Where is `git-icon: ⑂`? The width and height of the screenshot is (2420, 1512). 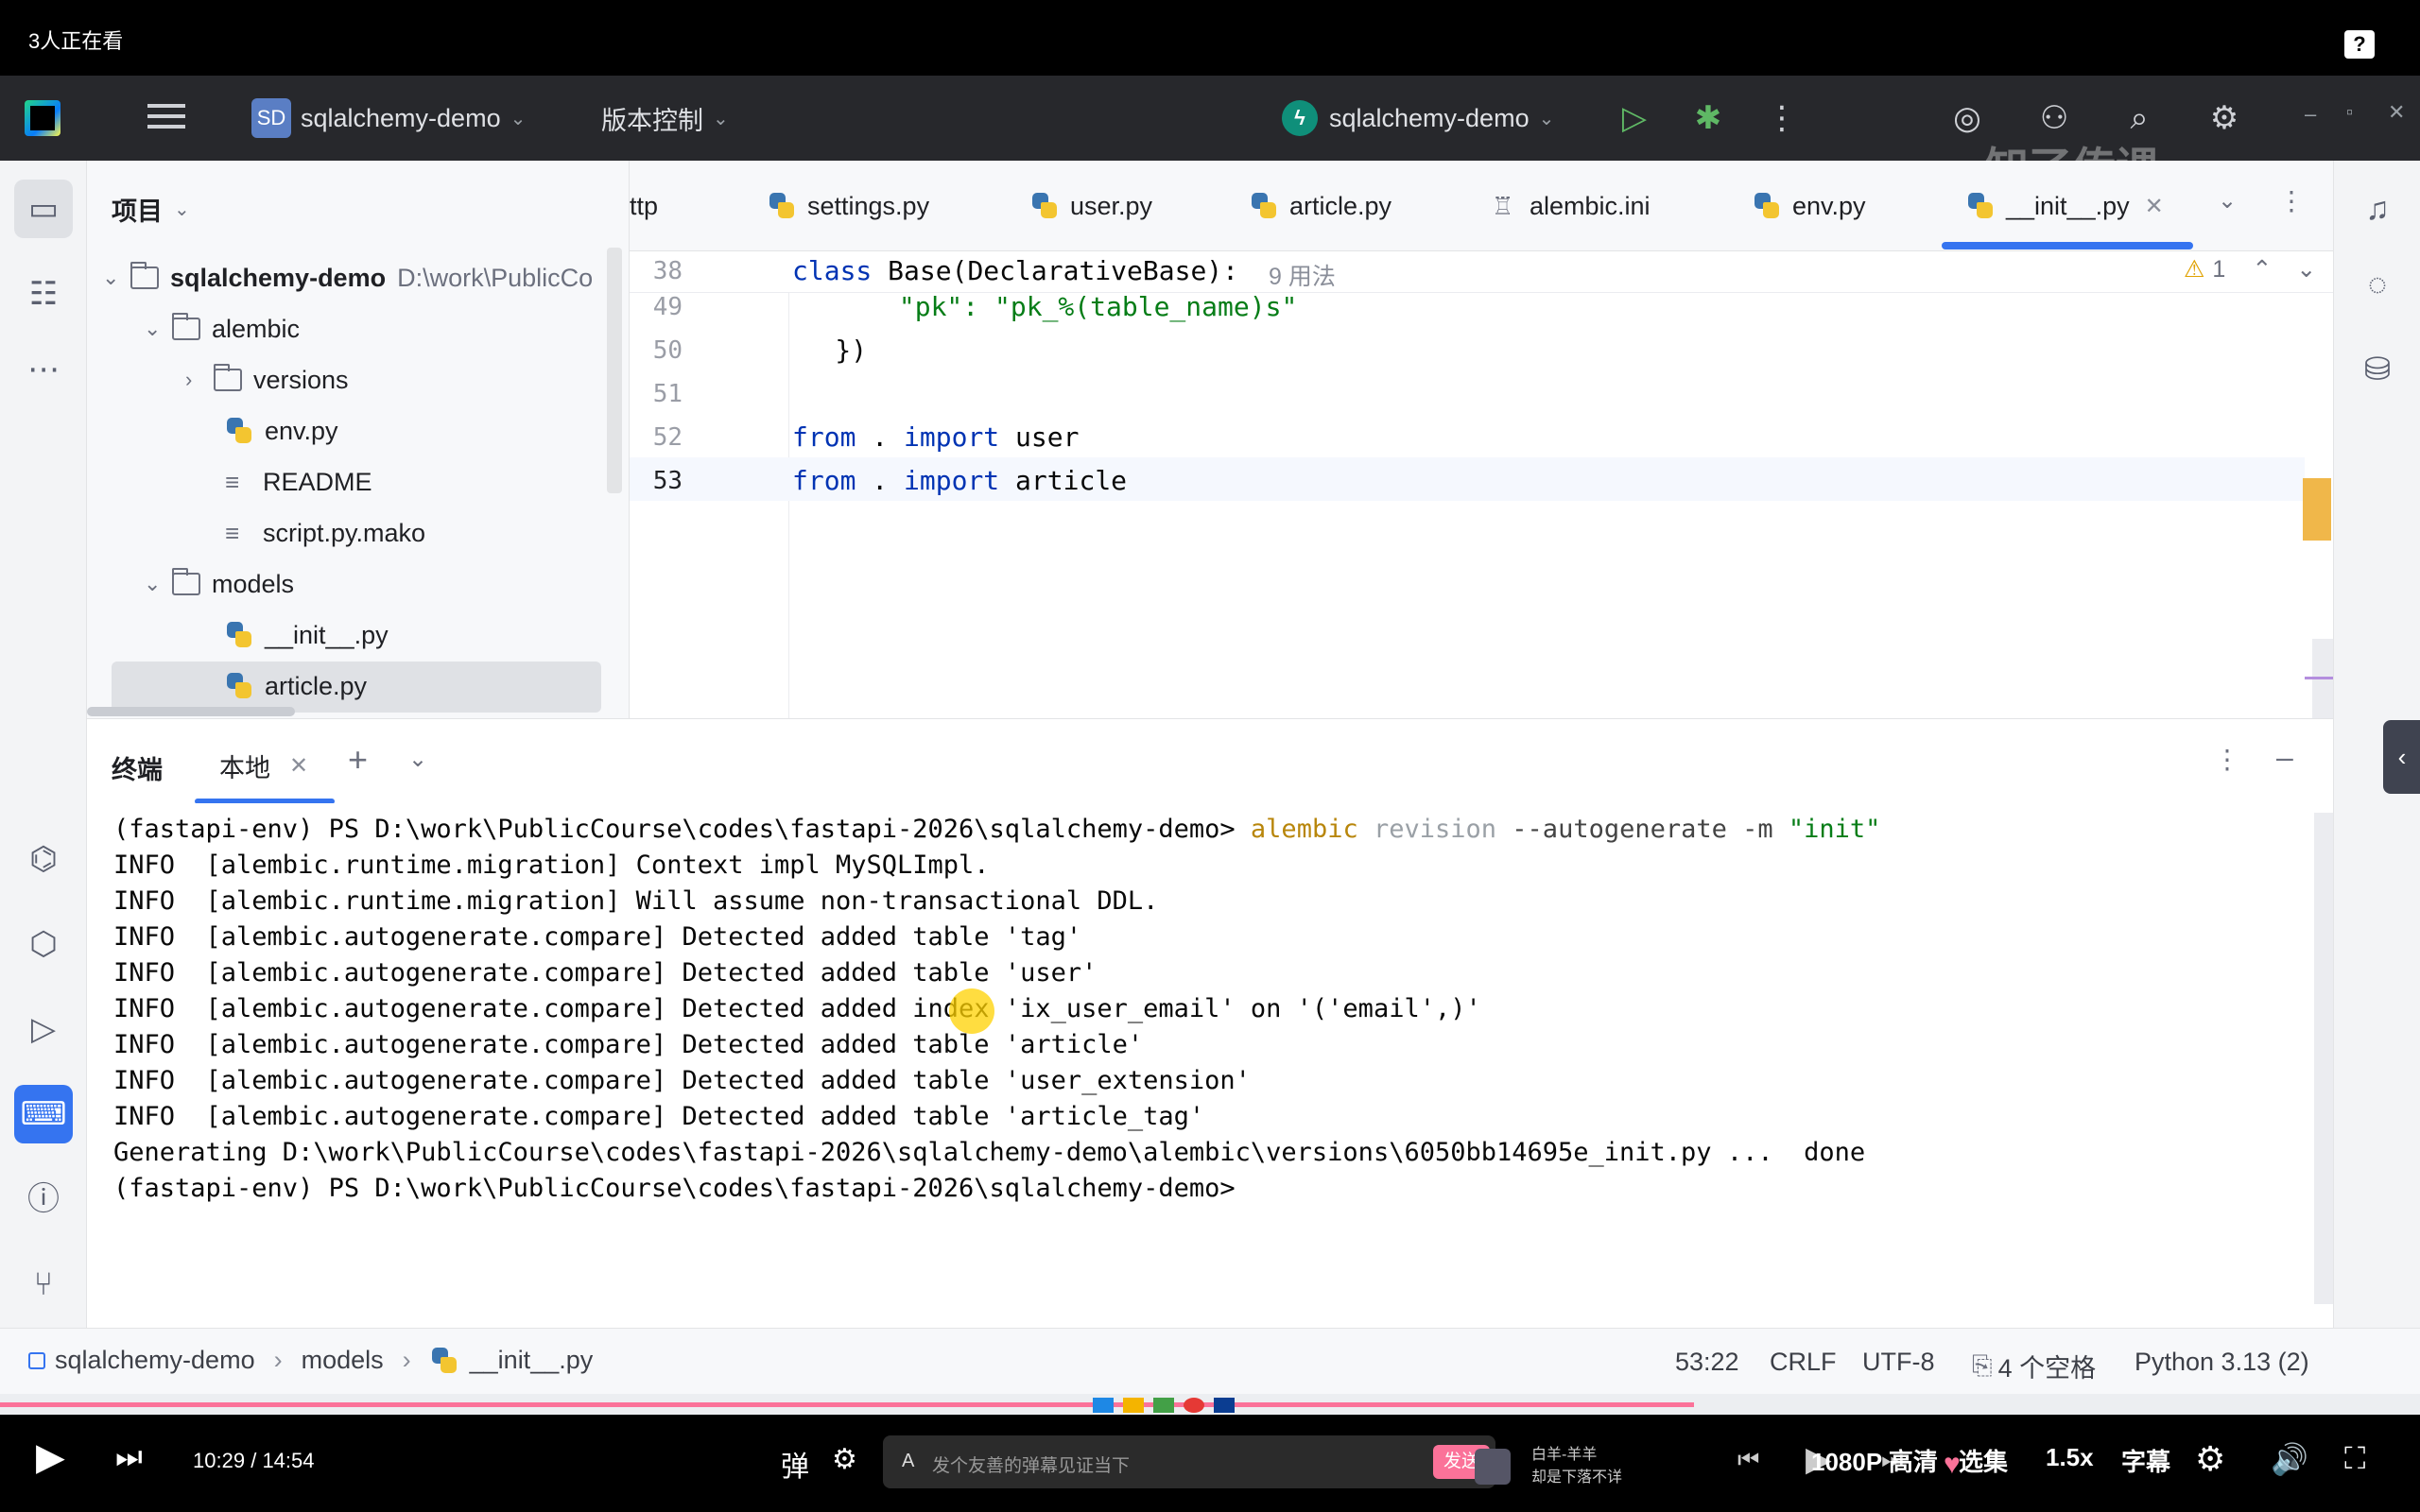
git-icon: ⑂ is located at coordinates (43, 1284).